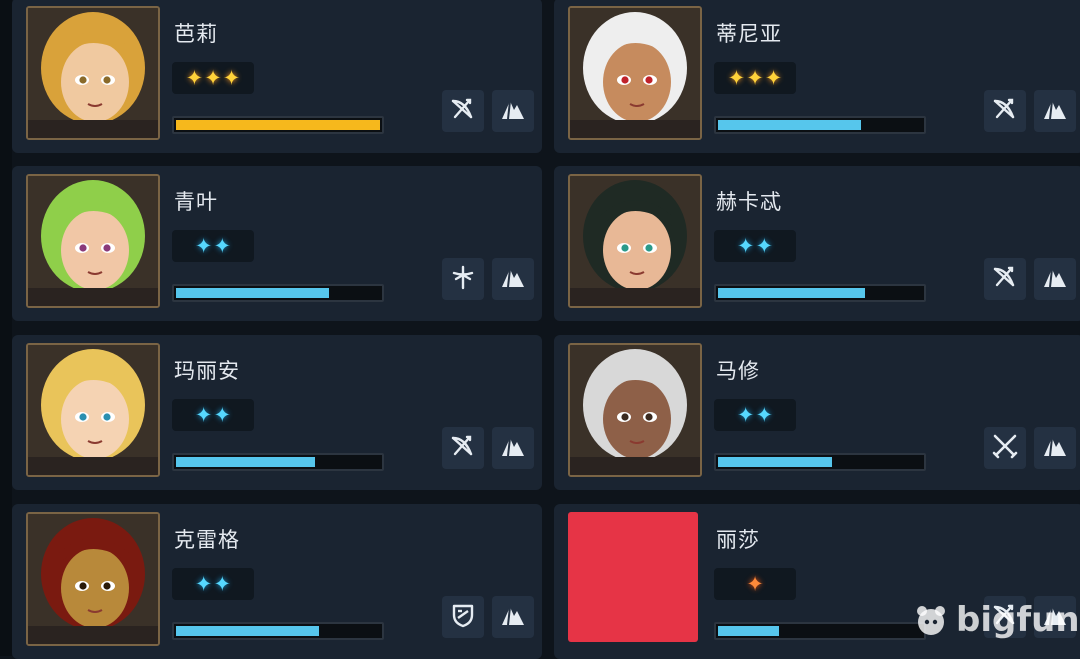 The image size is (1080, 659). Describe the element at coordinates (277, 243) in the screenshot. I see `hero-card: 青叶 ✦ ✦` at that location.